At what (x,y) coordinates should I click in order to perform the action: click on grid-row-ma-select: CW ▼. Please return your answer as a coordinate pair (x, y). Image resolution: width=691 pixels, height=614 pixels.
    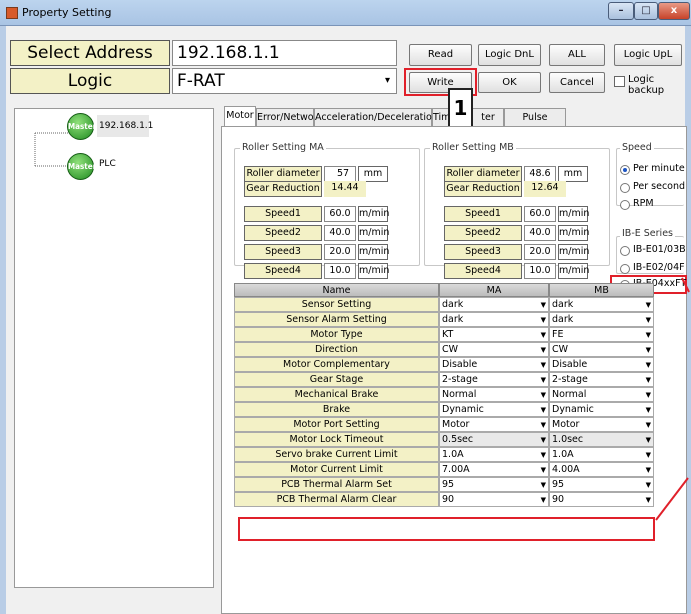
    Looking at the image, I should click on (494, 349).